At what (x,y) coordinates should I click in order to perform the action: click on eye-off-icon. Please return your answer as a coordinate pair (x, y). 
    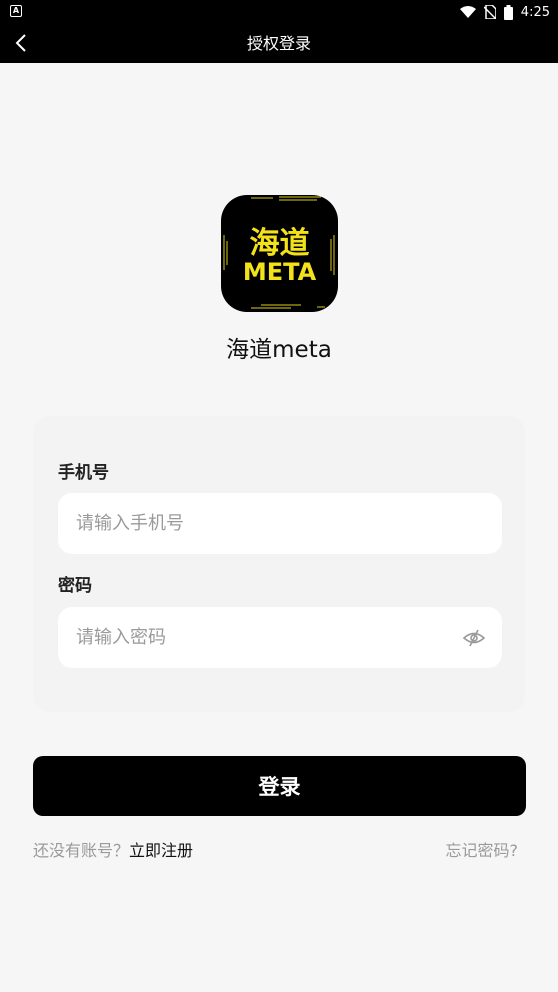
    Looking at the image, I should click on (474, 638).